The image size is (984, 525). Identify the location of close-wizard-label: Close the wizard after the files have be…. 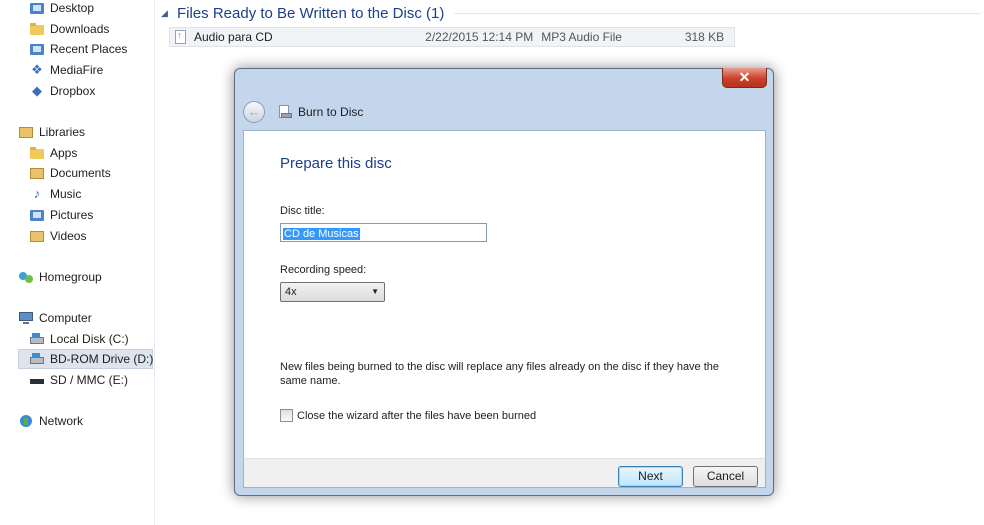
(417, 415).